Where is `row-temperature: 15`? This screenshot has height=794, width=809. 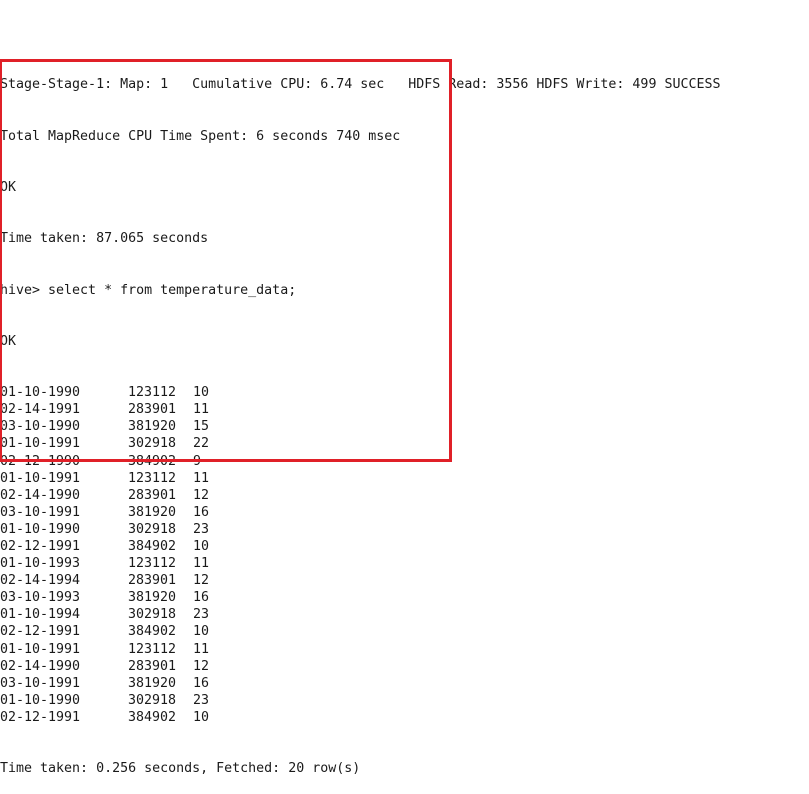 row-temperature: 15 is located at coordinates (201, 427).